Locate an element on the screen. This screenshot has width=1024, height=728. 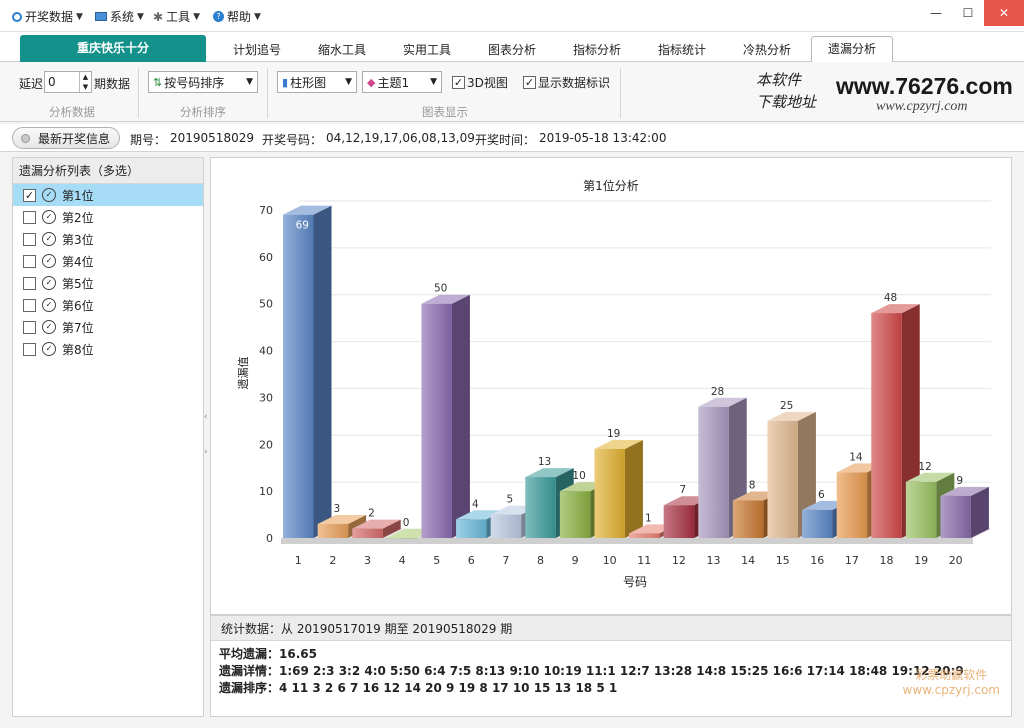
menu-system: 系统 ▼ is located at coordinates (119, 16).